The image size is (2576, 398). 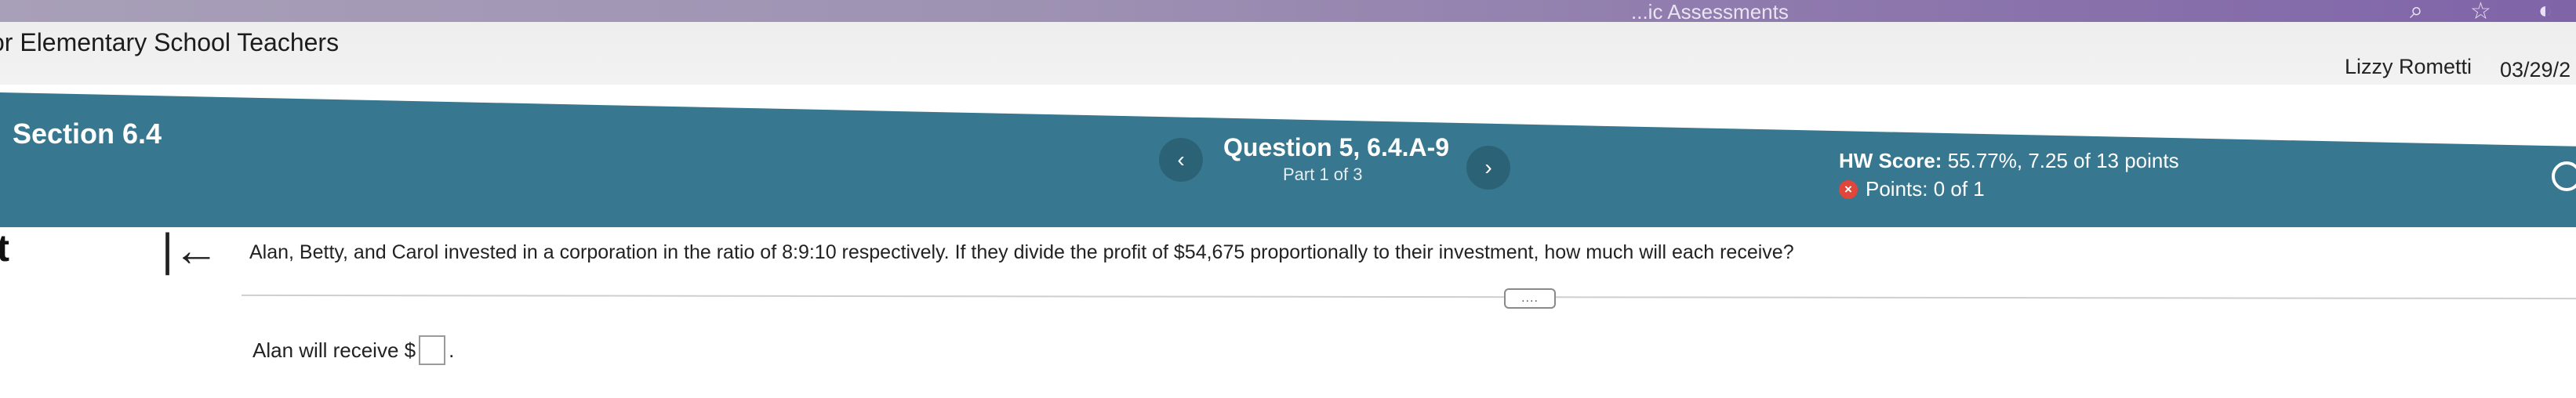 What do you see at coordinates (2545, 12) in the screenshot?
I see `extension-icon: ◐` at bounding box center [2545, 12].